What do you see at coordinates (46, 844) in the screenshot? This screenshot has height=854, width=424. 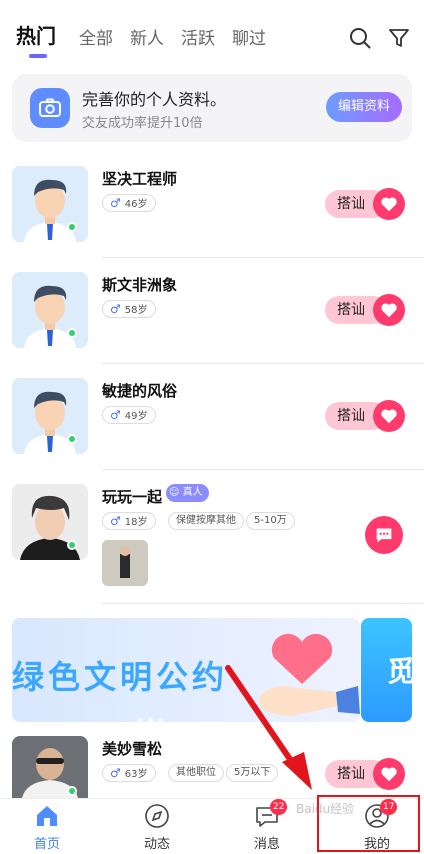 I see `nav-home-label: 首页` at bounding box center [46, 844].